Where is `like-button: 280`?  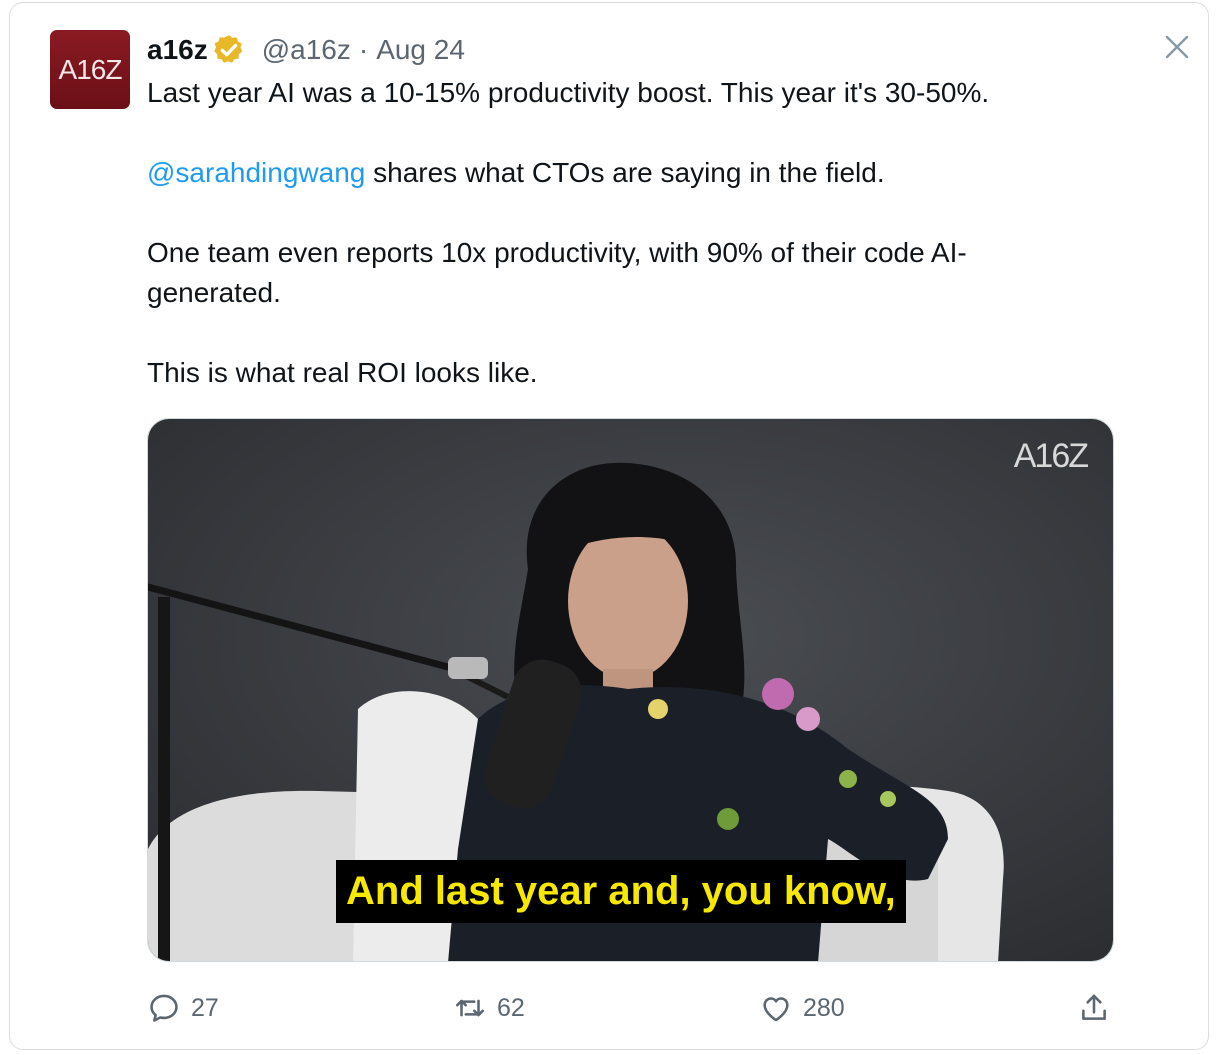 like-button: 280 is located at coordinates (802, 1008).